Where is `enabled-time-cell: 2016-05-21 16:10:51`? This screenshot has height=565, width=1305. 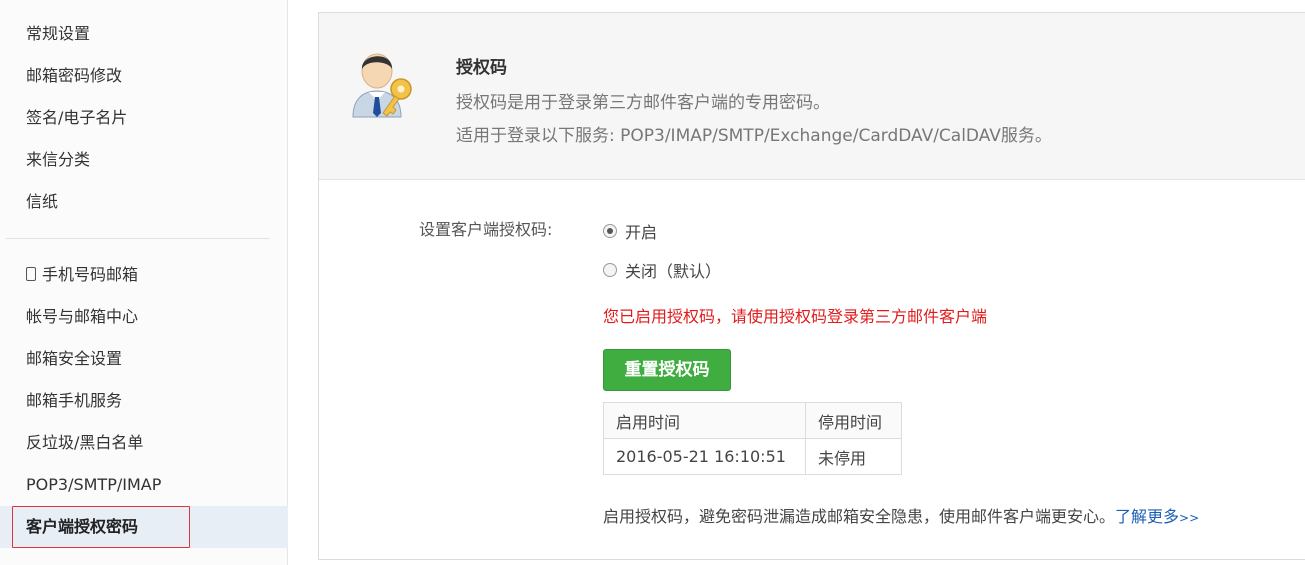 enabled-time-cell: 2016-05-21 16:10:51 is located at coordinates (704, 456).